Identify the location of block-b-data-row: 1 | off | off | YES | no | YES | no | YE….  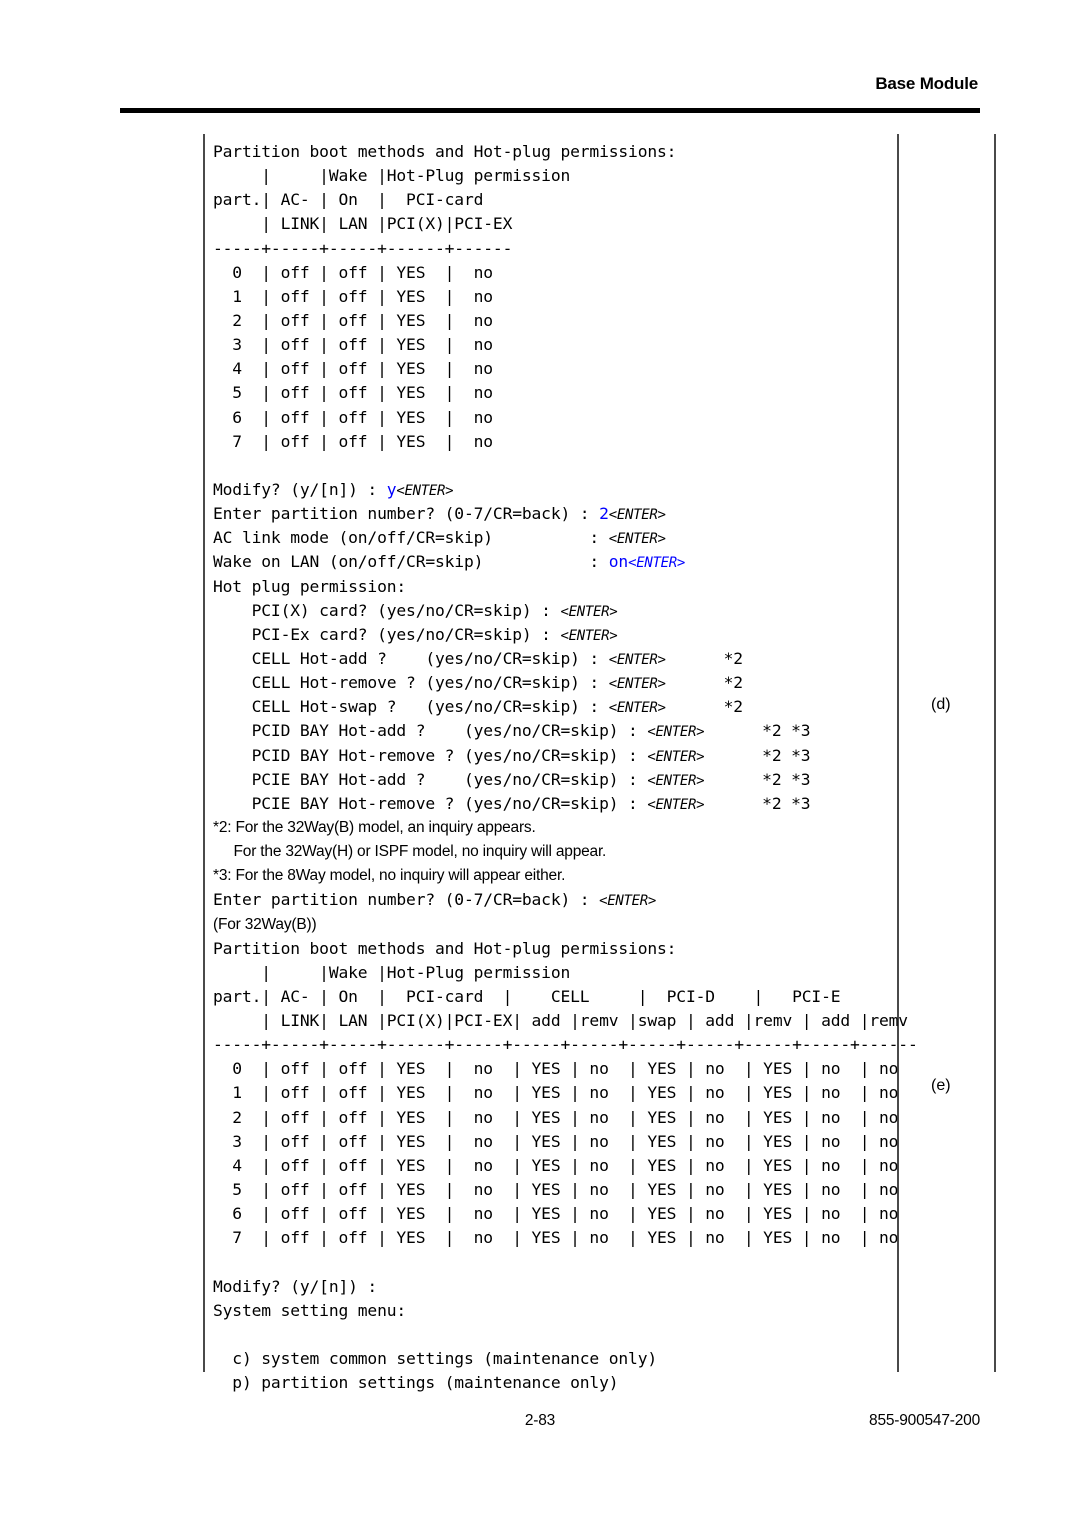
(556, 1093).